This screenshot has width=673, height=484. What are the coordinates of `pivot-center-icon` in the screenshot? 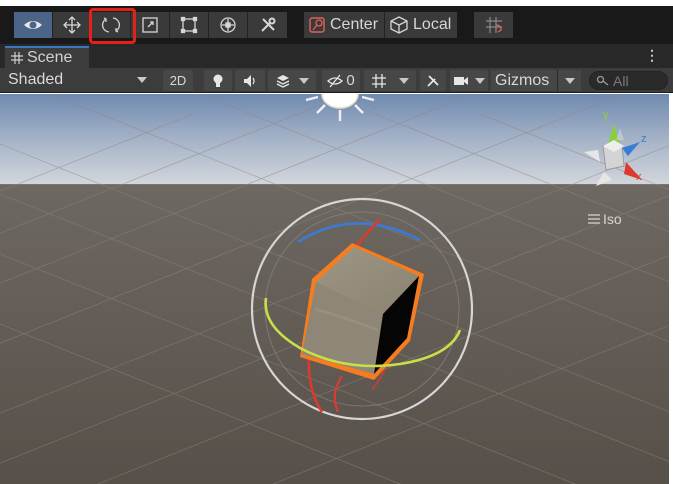 It's located at (317, 25).